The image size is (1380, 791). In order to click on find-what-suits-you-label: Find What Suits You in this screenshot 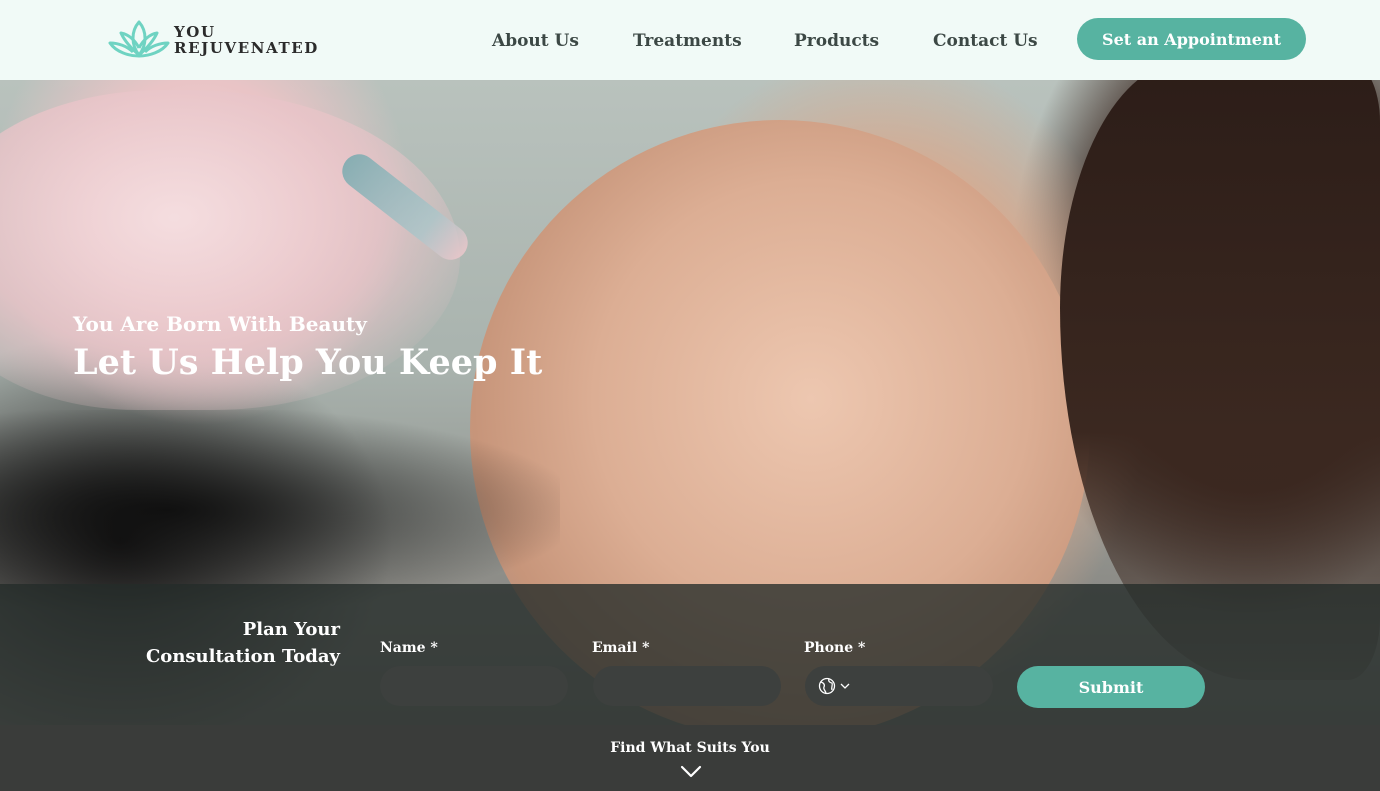, I will do `click(690, 748)`.